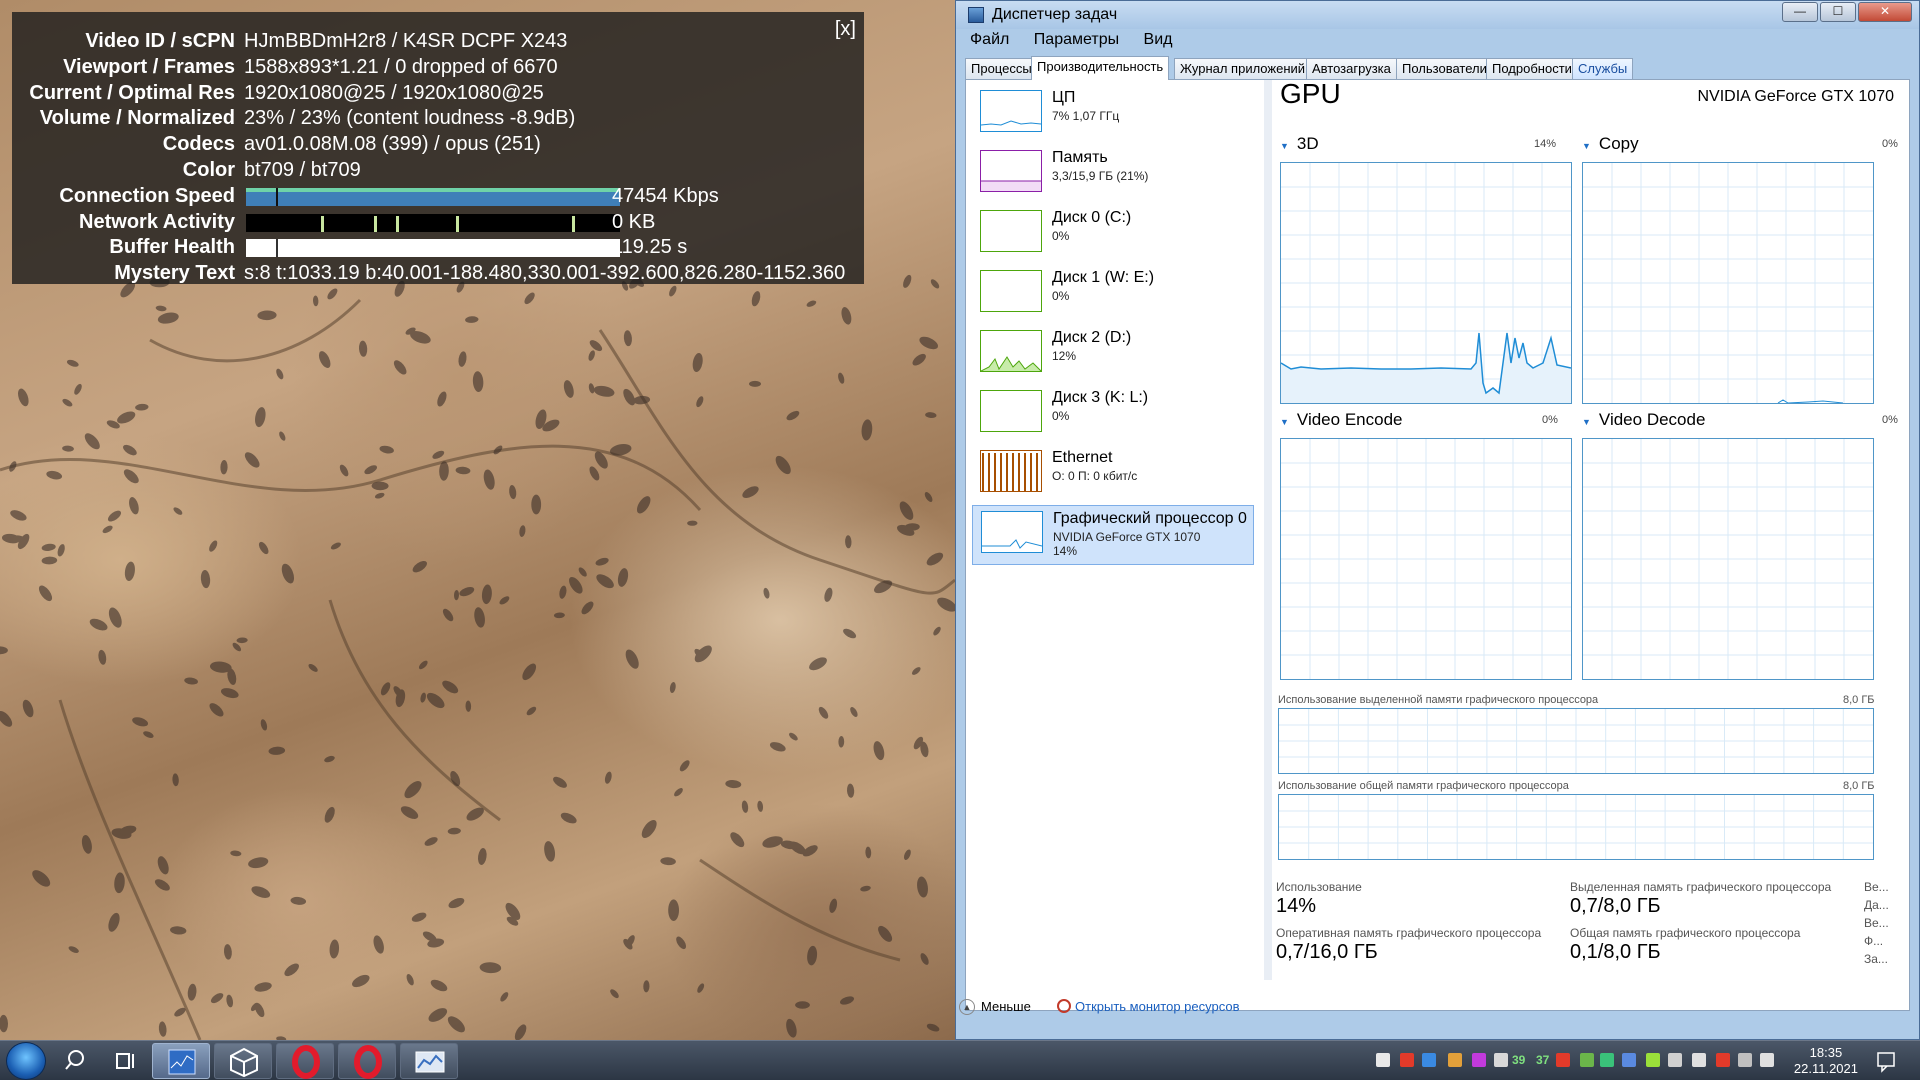  I want to click on tab-details: Подробности, so click(1532, 68).